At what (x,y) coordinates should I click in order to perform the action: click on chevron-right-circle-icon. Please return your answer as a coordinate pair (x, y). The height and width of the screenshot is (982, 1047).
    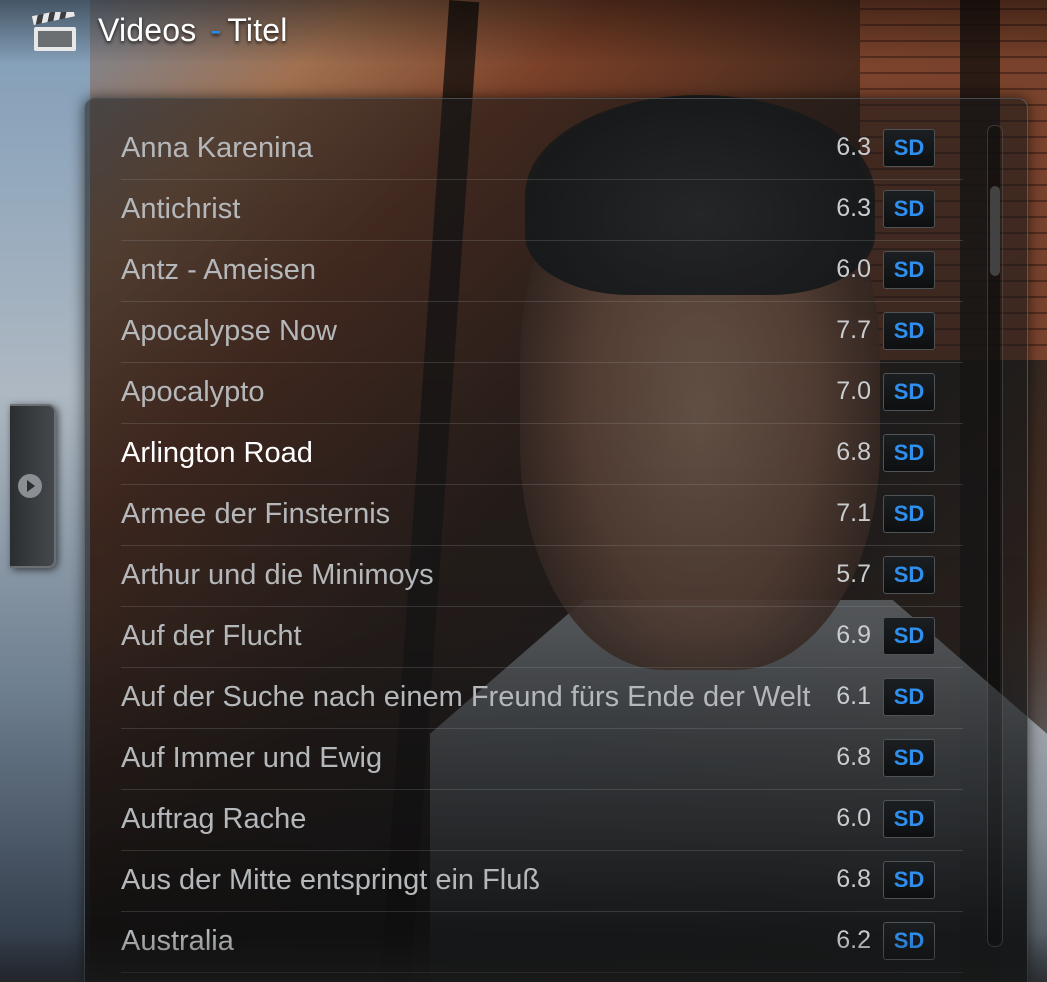
    Looking at the image, I should click on (30, 486).